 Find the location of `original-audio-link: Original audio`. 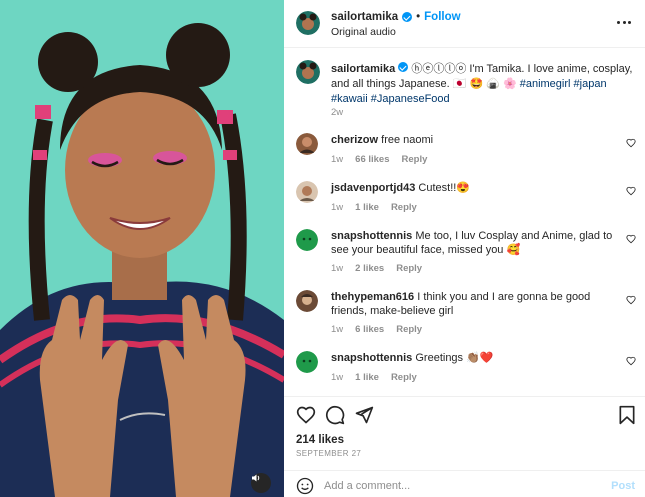

original-audio-link: Original audio is located at coordinates (363, 32).